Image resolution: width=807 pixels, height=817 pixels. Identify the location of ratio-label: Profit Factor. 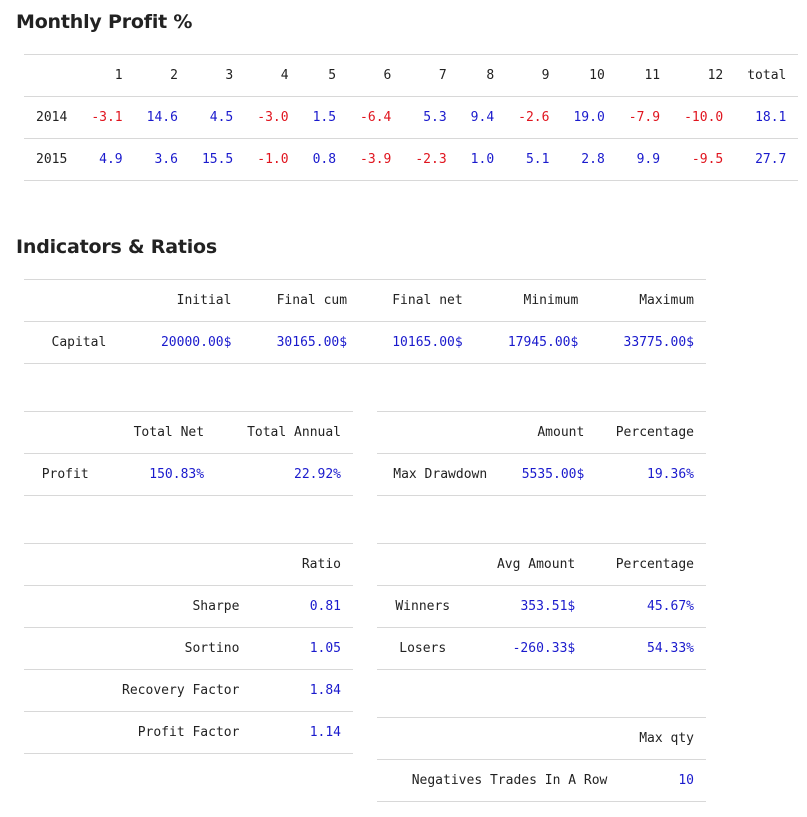
(188, 732).